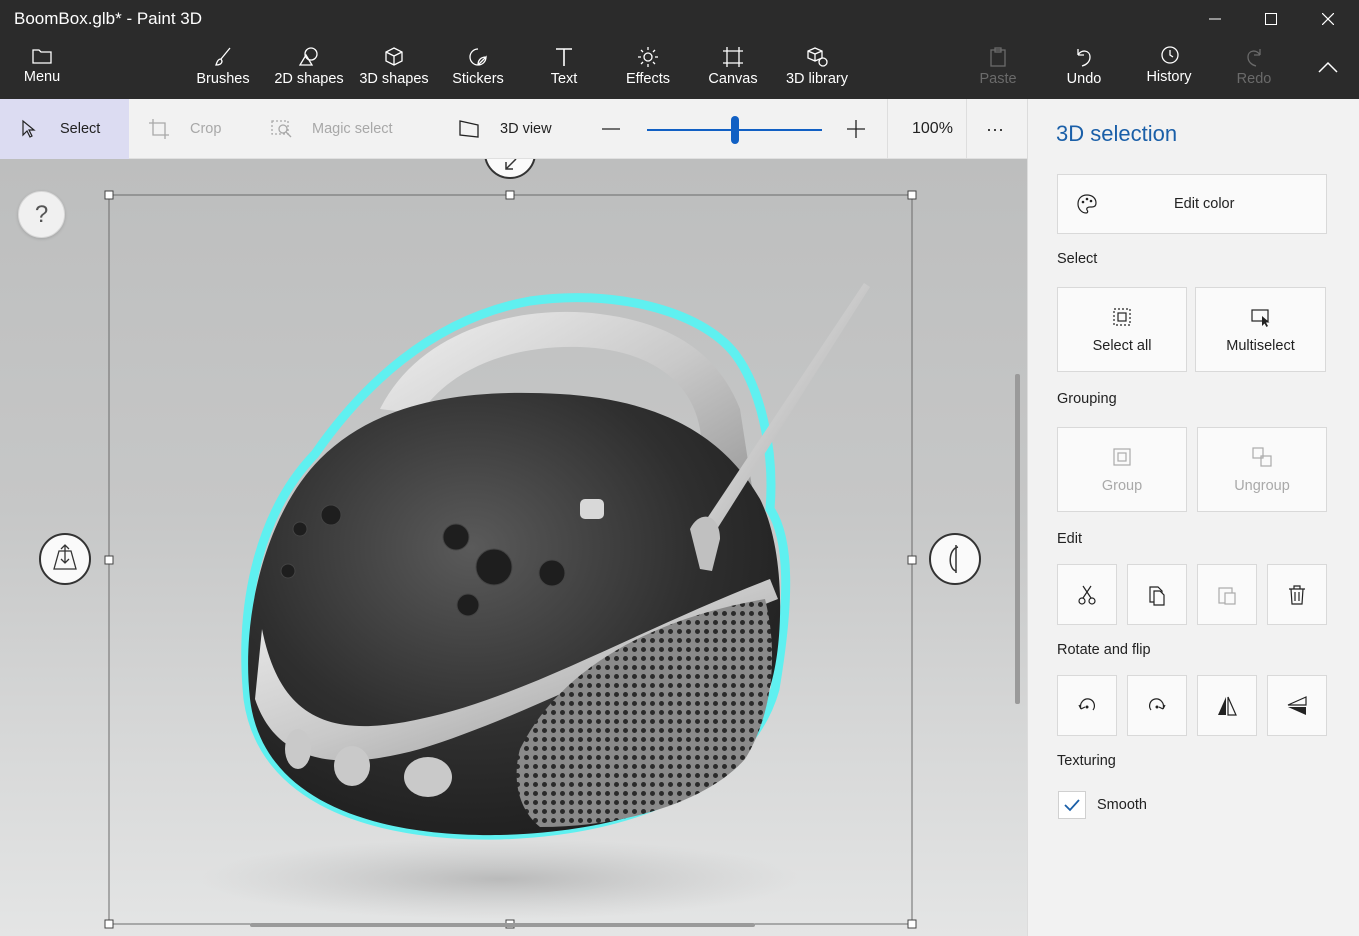 The image size is (1359, 936). What do you see at coordinates (108, 18) in the screenshot?
I see `window-title: BoomBox.glb* - Paint 3D` at bounding box center [108, 18].